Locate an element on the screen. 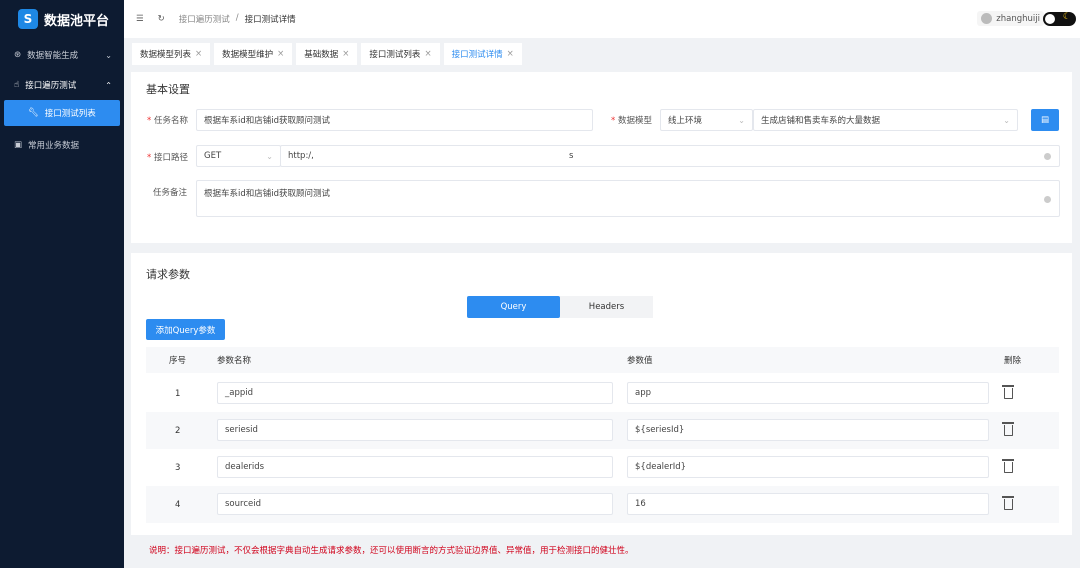 The width and height of the screenshot is (1080, 568). tab-model-maintain: 数据模型维护 × is located at coordinates (253, 54).